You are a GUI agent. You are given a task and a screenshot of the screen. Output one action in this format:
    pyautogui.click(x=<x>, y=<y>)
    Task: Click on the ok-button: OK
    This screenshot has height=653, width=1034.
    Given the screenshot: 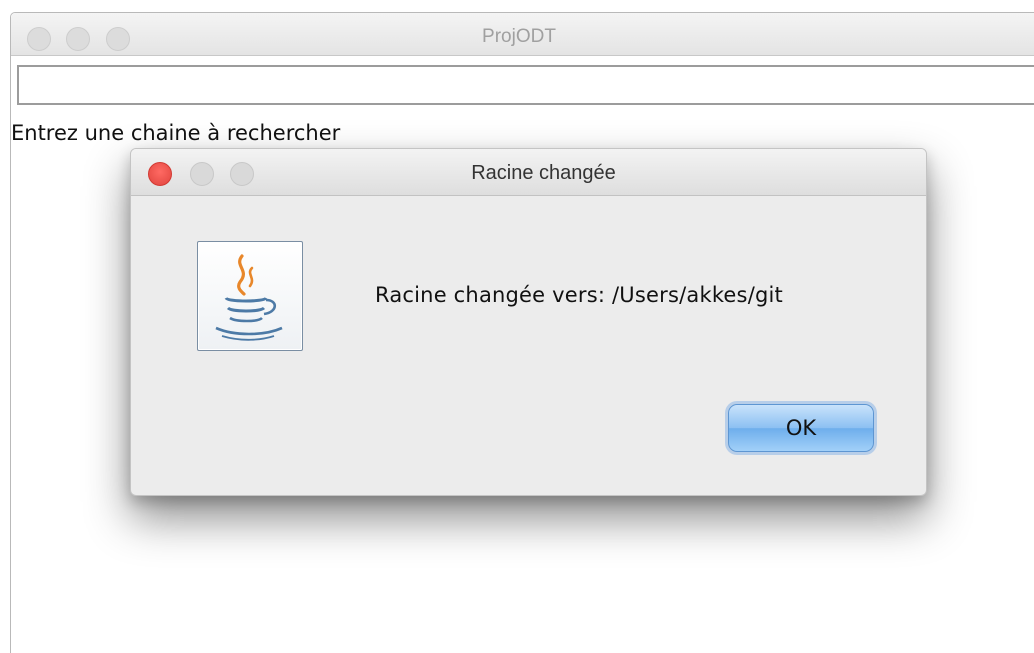 What is the action you would take?
    pyautogui.click(x=801, y=428)
    